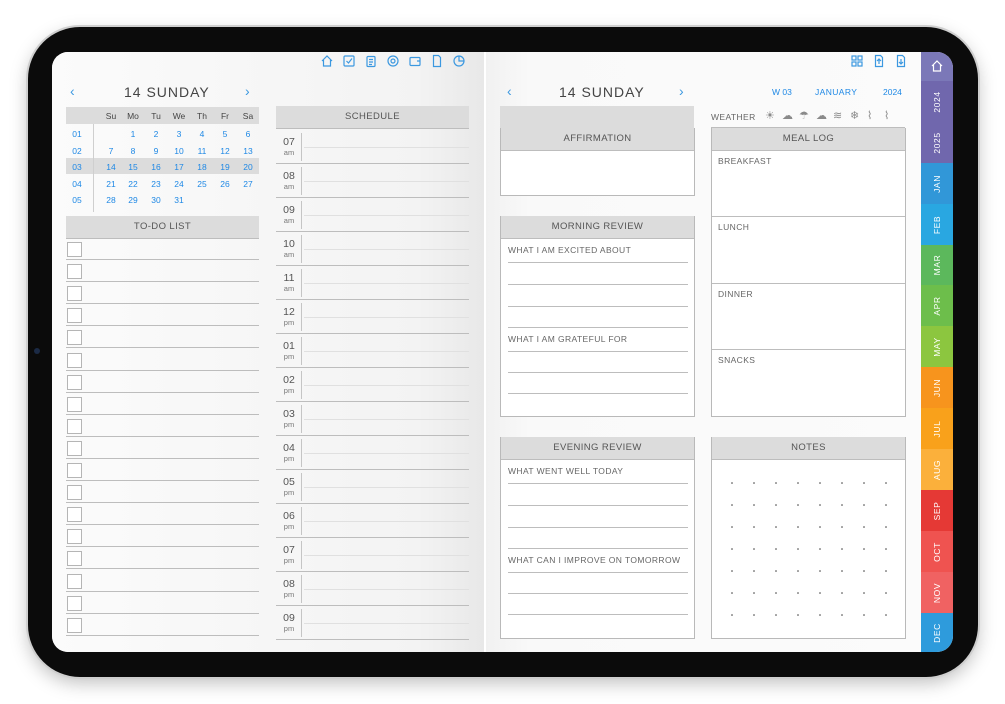 Image resolution: width=1005 pixels, height=704 pixels. Describe the element at coordinates (202, 167) in the screenshot. I see `calendar-day: 18` at that location.